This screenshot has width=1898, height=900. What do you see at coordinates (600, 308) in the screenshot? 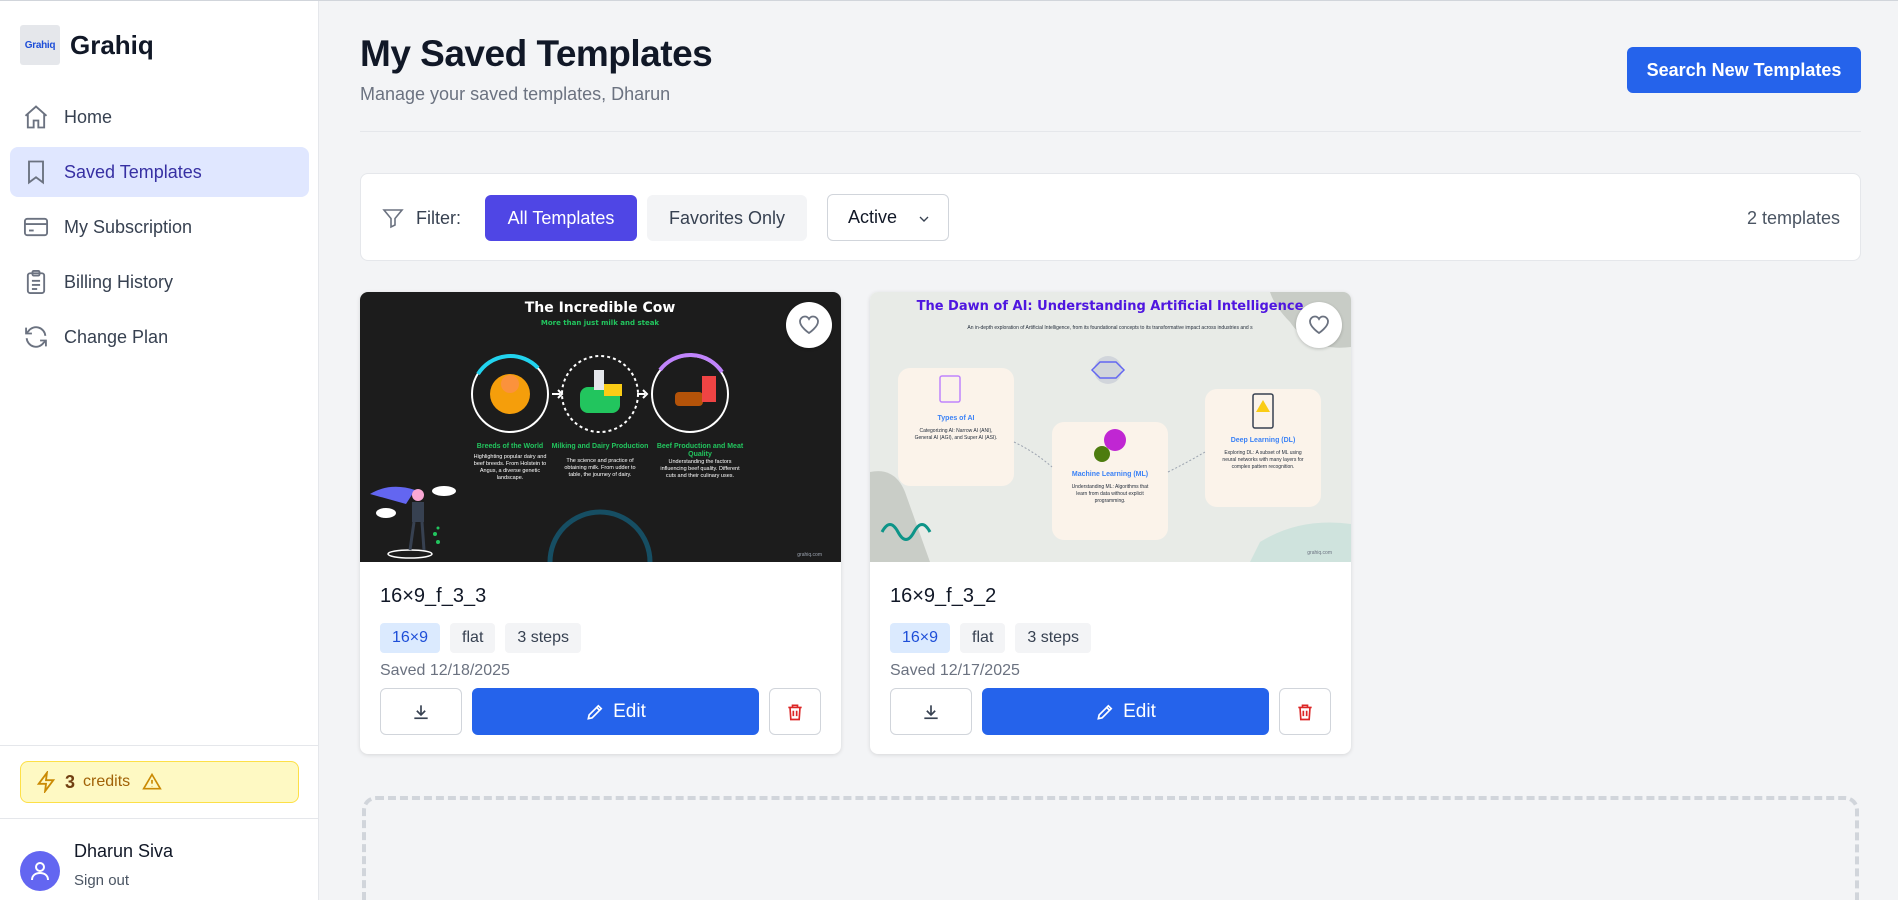
I see `thumb-title: The Incredible Cow` at bounding box center [600, 308].